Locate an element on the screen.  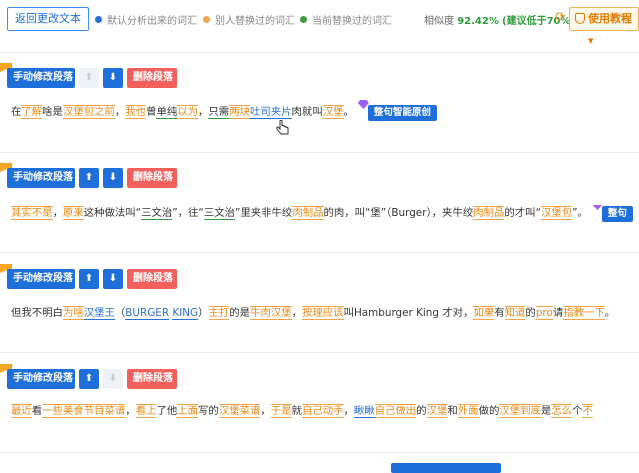
legend-default: 默认分析出来的词汇 is located at coordinates (146, 19).